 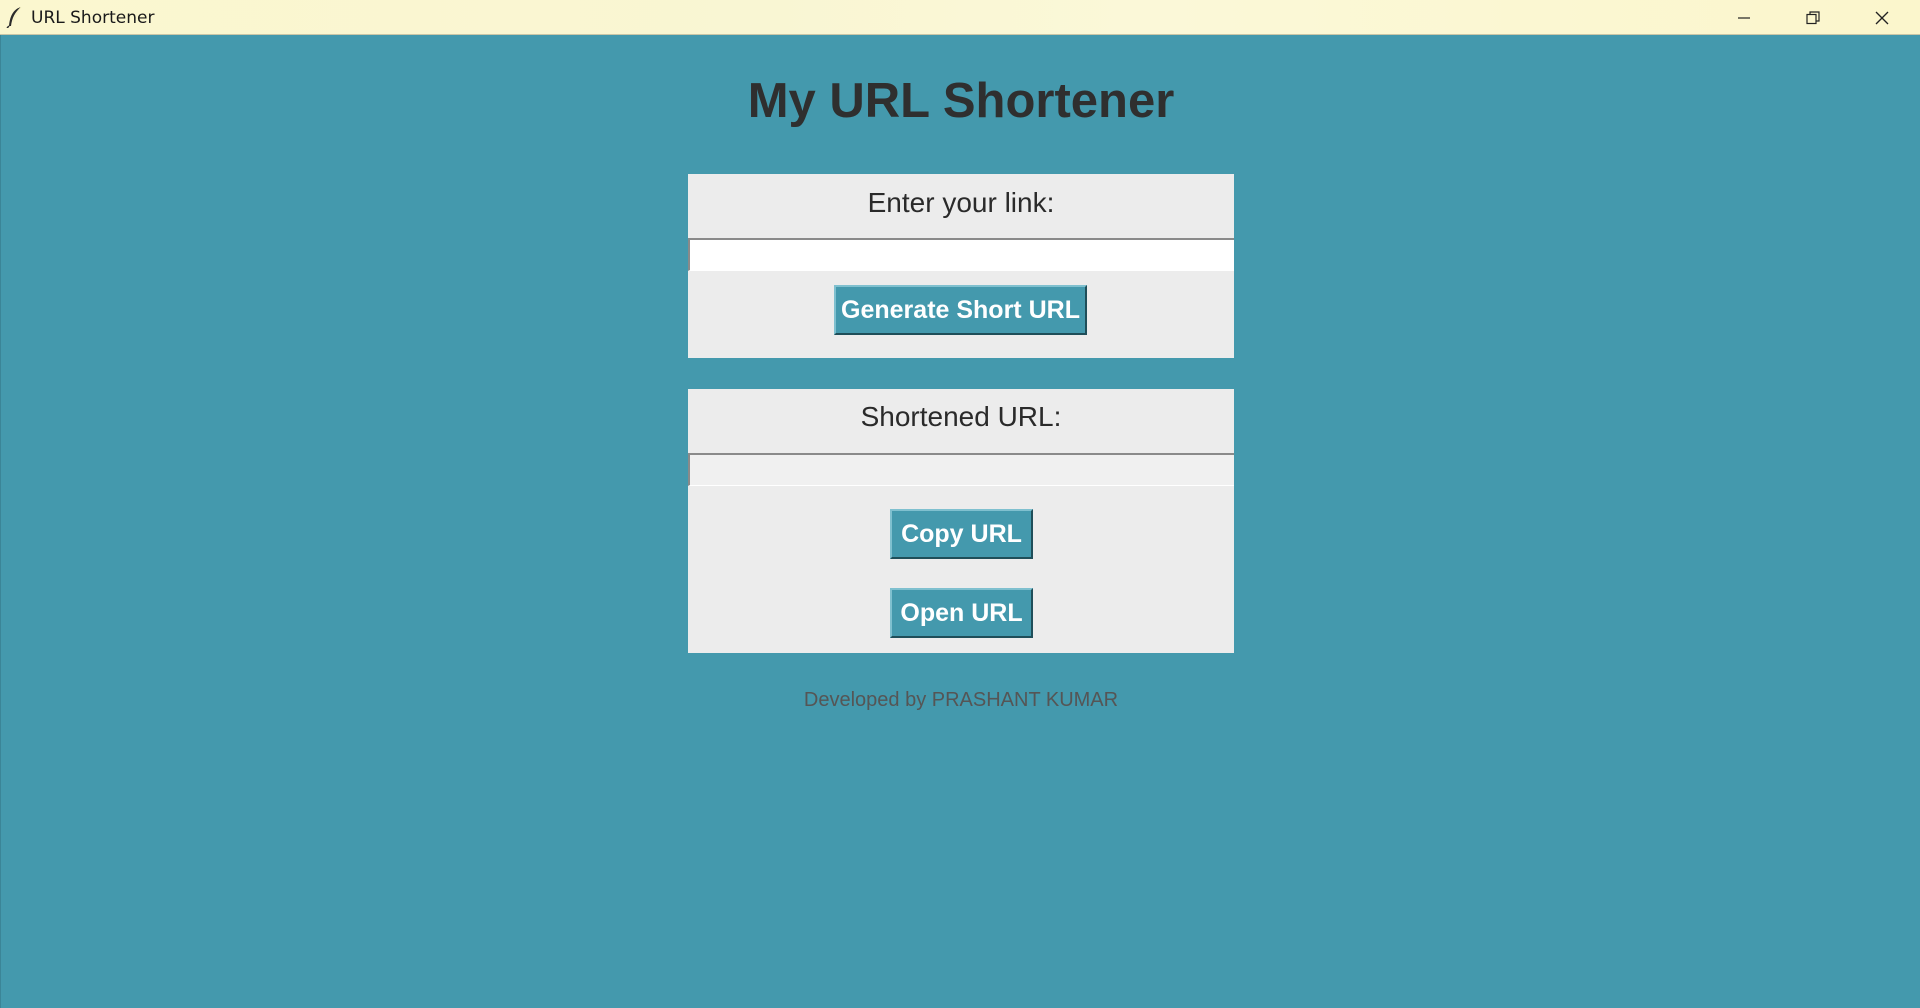 What do you see at coordinates (961, 700) in the screenshot?
I see `developer-credit: Developed by PRASHANT KUMAR` at bounding box center [961, 700].